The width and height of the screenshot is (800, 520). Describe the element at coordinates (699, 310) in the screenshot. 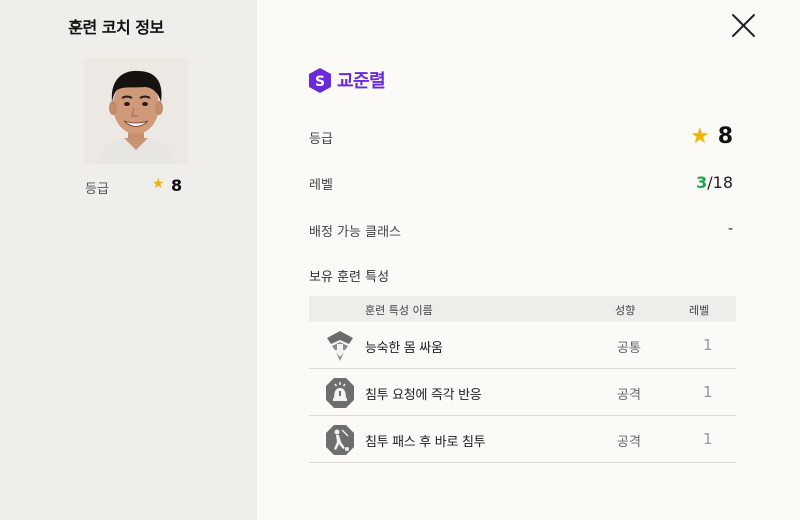

I see `header-level: 레벨` at that location.